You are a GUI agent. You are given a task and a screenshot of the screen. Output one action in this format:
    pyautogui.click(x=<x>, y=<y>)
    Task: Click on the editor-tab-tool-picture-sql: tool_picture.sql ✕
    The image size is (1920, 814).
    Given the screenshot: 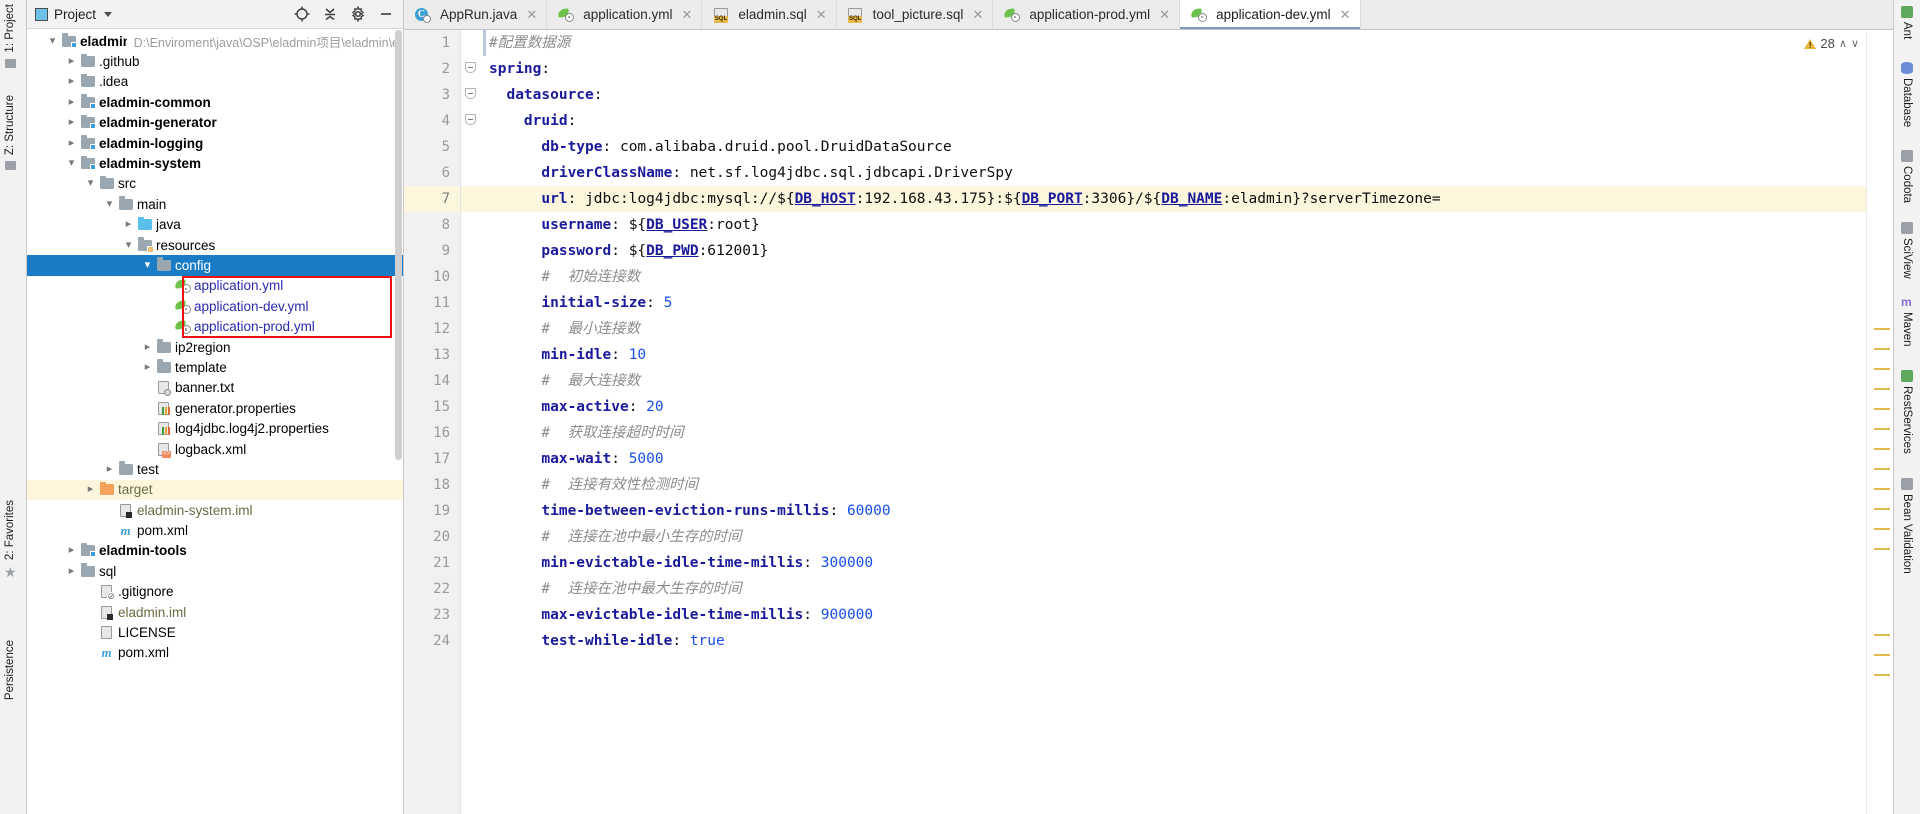 What is the action you would take?
    pyautogui.click(x=915, y=14)
    